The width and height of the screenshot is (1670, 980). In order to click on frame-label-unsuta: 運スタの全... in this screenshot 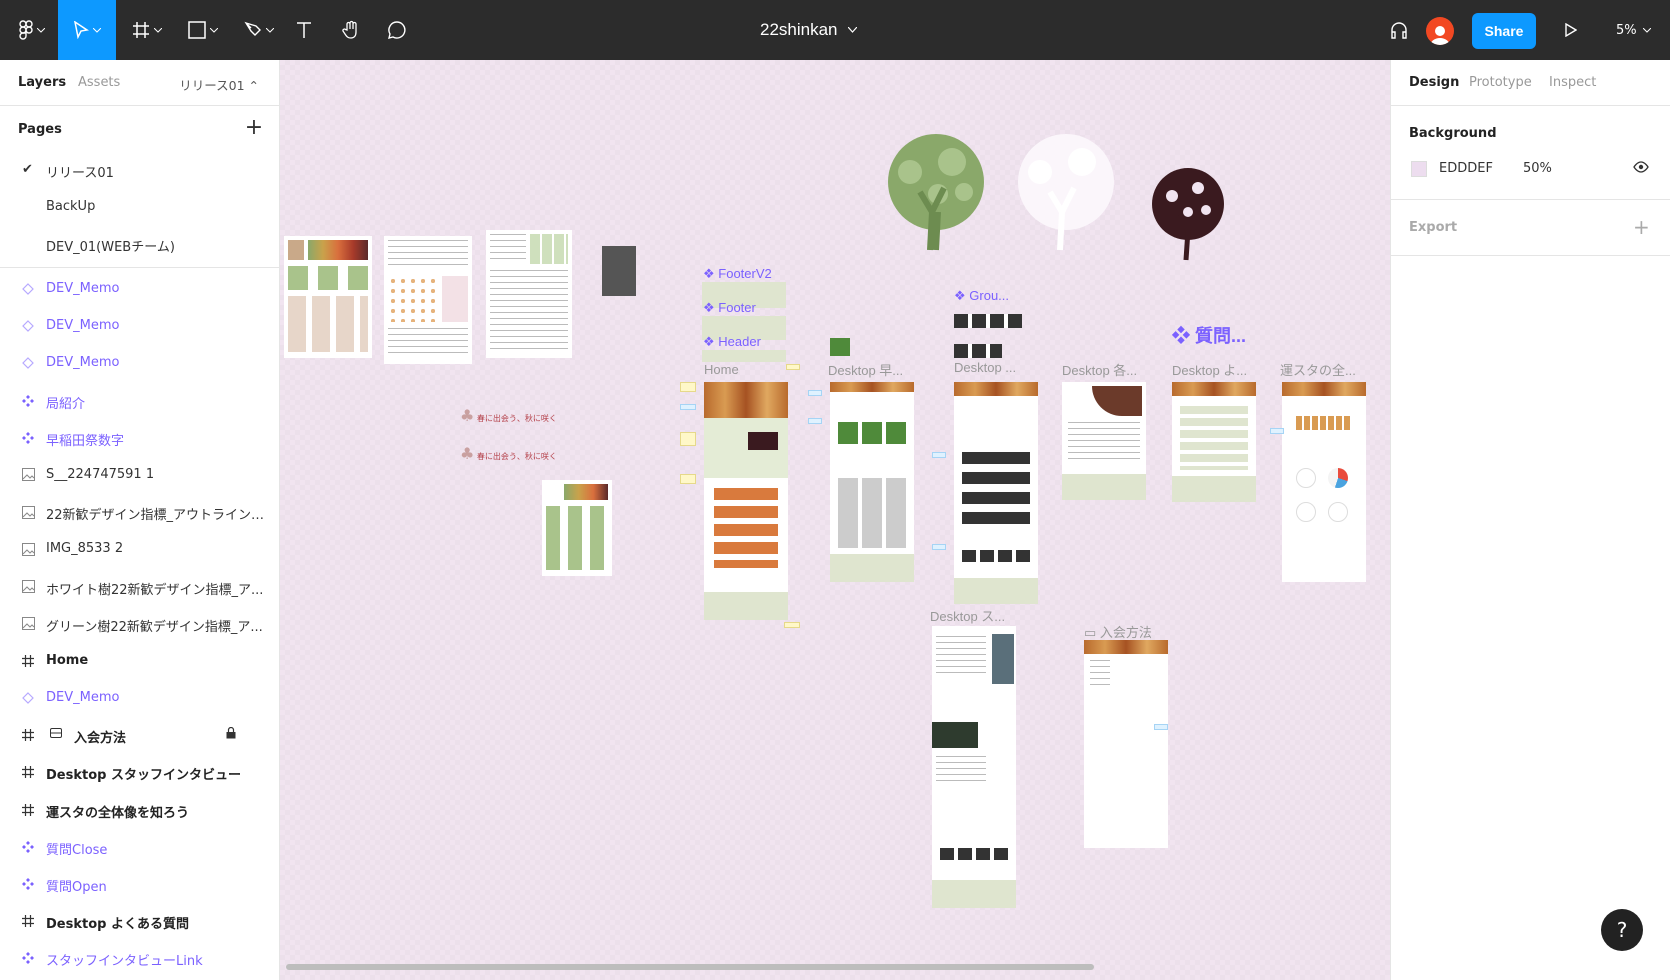, I will do `click(1318, 369)`.